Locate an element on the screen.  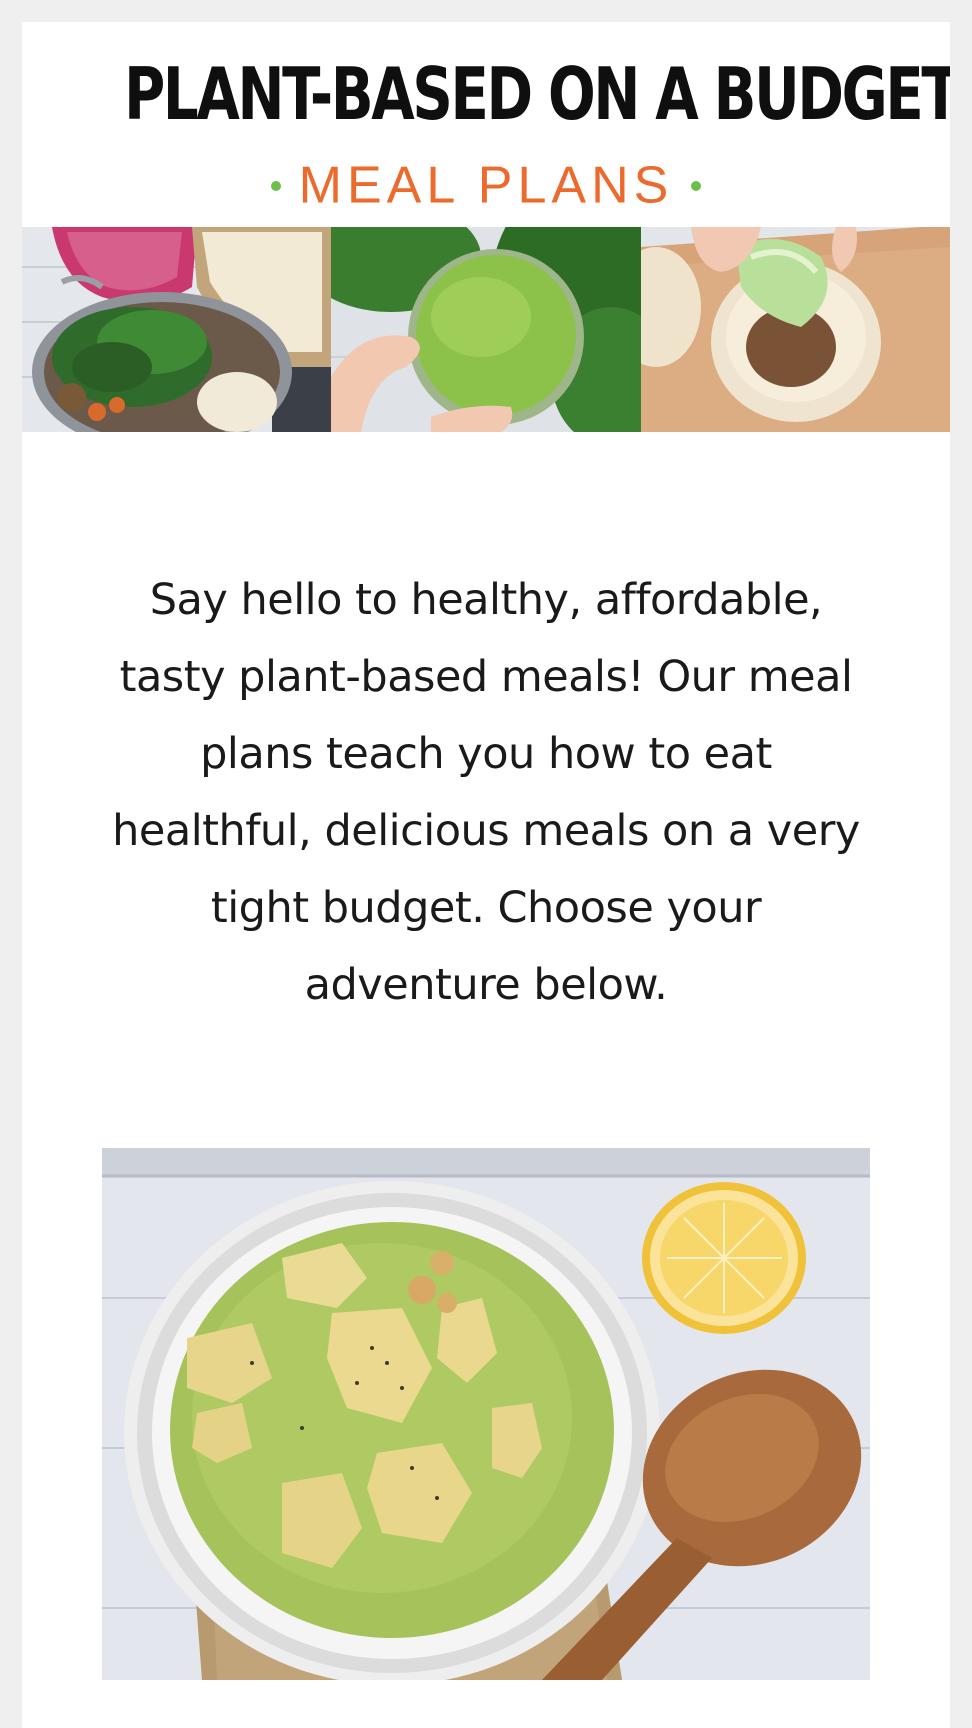
hero-photo-kale-pot is located at coordinates (176, 329).